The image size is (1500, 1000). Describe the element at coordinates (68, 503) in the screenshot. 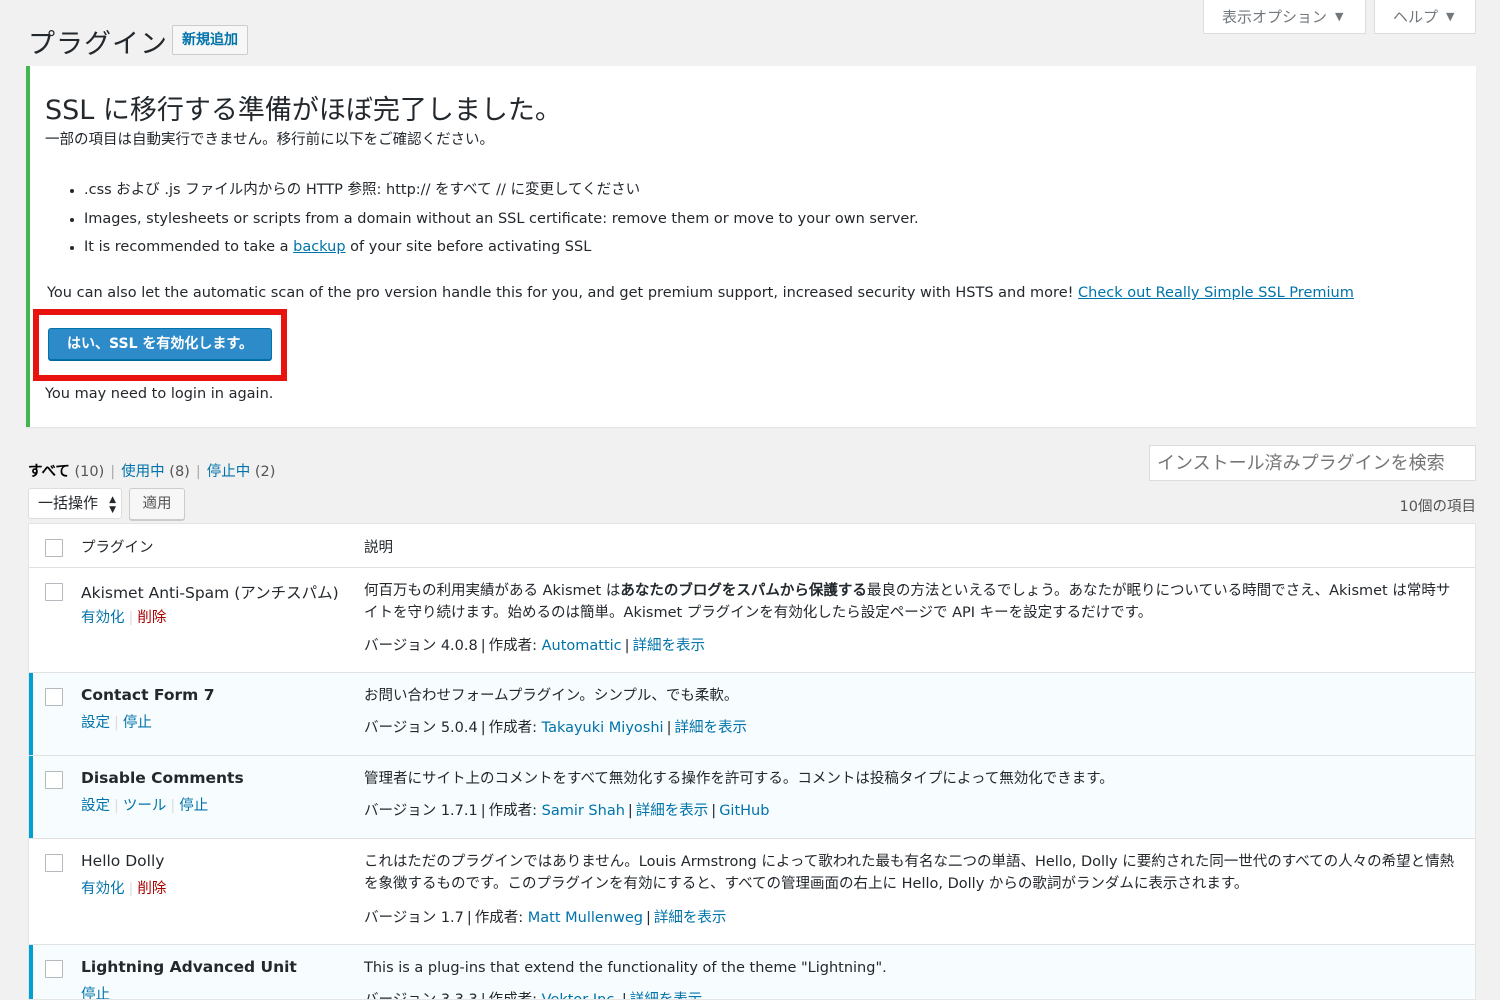

I see `bulk-action-label: 一括操作` at that location.